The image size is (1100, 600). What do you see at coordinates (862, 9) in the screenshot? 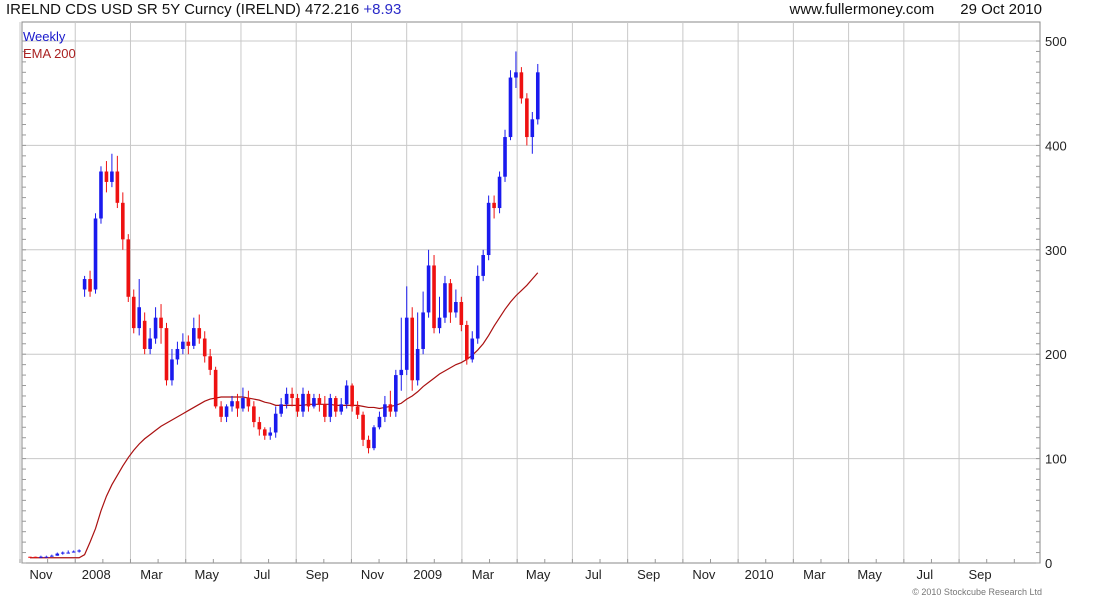
I see `site-link: www.fullermoney.com` at bounding box center [862, 9].